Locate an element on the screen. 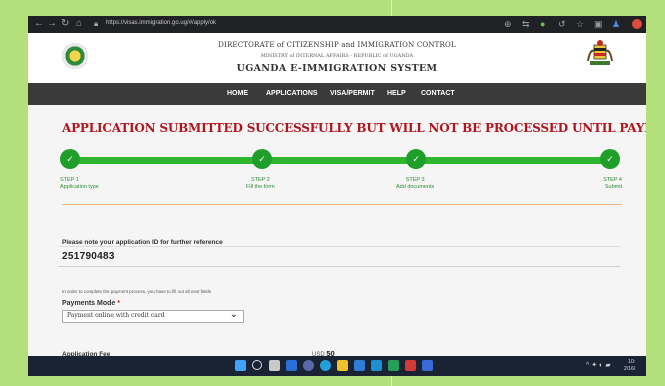 The width and height of the screenshot is (665, 386). office-icon is located at coordinates (410, 365).